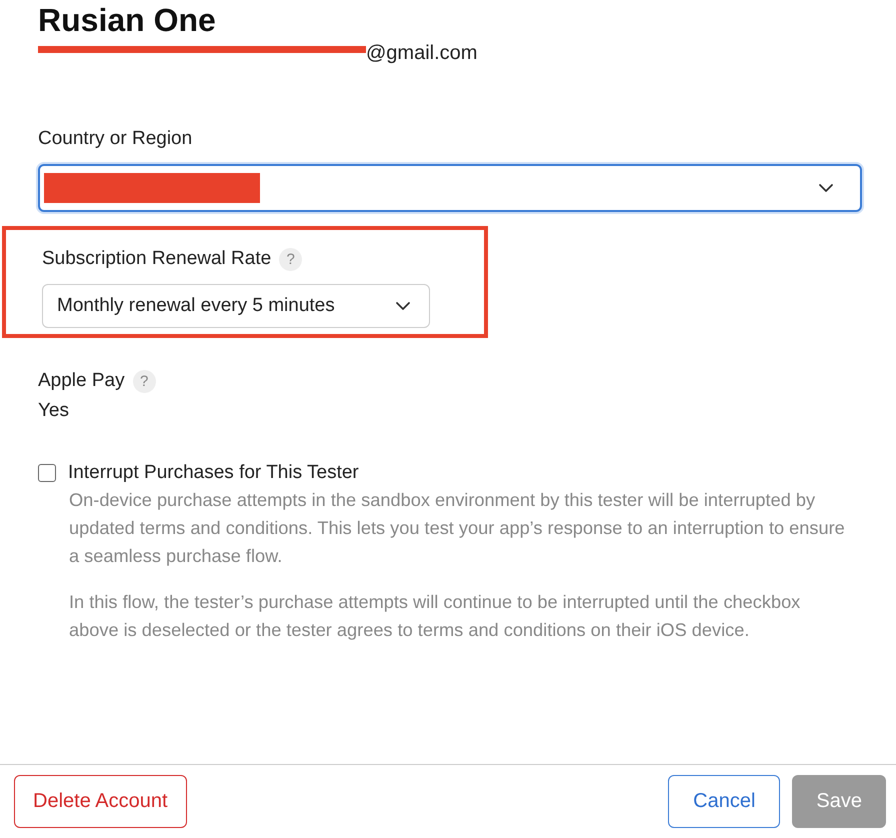 Image resolution: width=896 pixels, height=838 pixels. What do you see at coordinates (115, 139) in the screenshot?
I see `field-label: Country or Region` at bounding box center [115, 139].